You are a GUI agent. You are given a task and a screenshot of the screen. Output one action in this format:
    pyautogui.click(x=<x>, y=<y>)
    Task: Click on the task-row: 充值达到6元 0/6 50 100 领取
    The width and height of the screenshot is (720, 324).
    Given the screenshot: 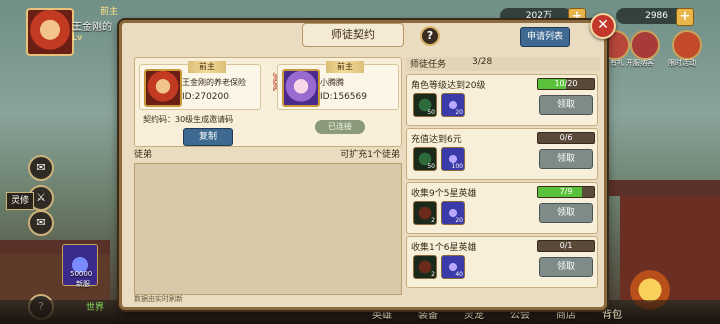 What is the action you would take?
    pyautogui.click(x=502, y=154)
    